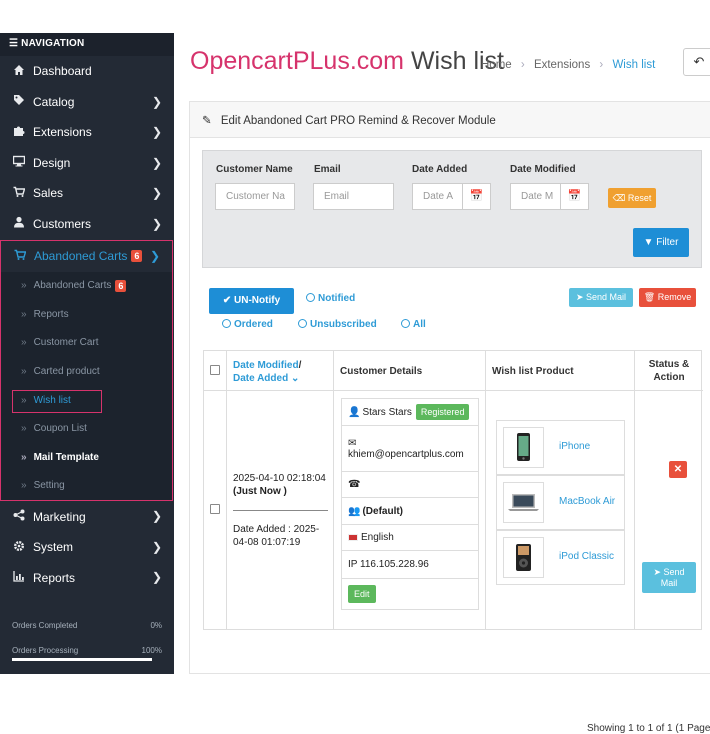 Image resolution: width=710 pixels, height=734 pixels. I want to click on sidebar-item-dashboard: Dashboard, so click(87, 71).